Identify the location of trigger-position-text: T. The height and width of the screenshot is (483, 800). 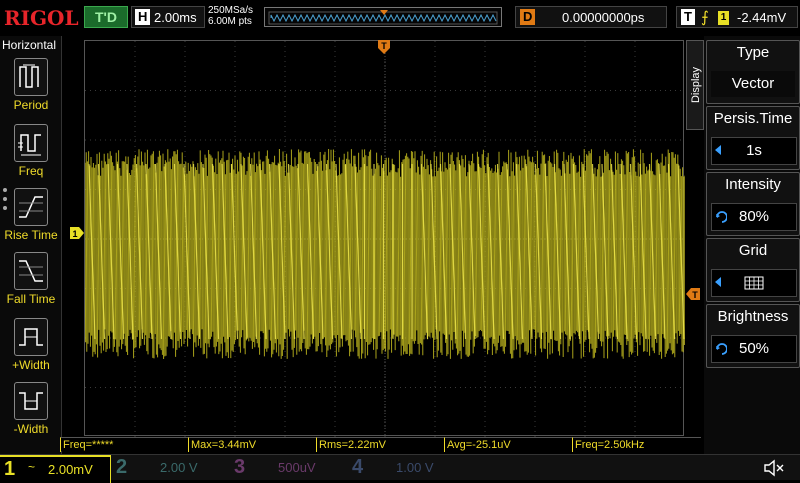
(384, 46).